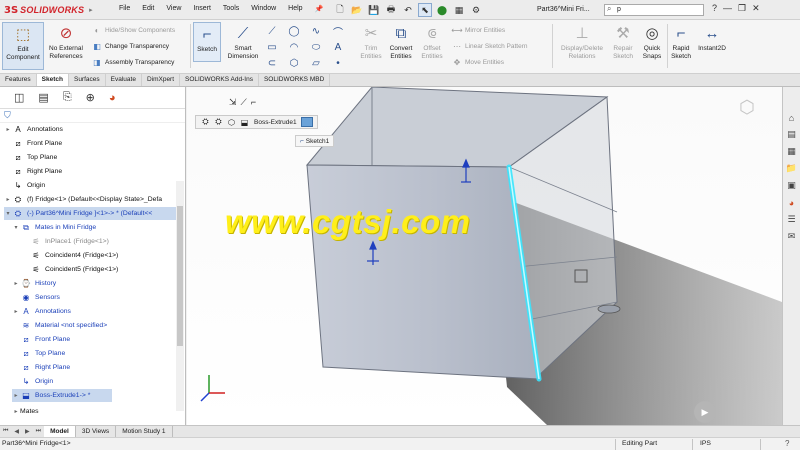 The image size is (800, 450). Describe the element at coordinates (62, 395) in the screenshot. I see `tree-item-boss-extrude1: ▸ ⬓ Boss-Extrude1-> *` at that location.